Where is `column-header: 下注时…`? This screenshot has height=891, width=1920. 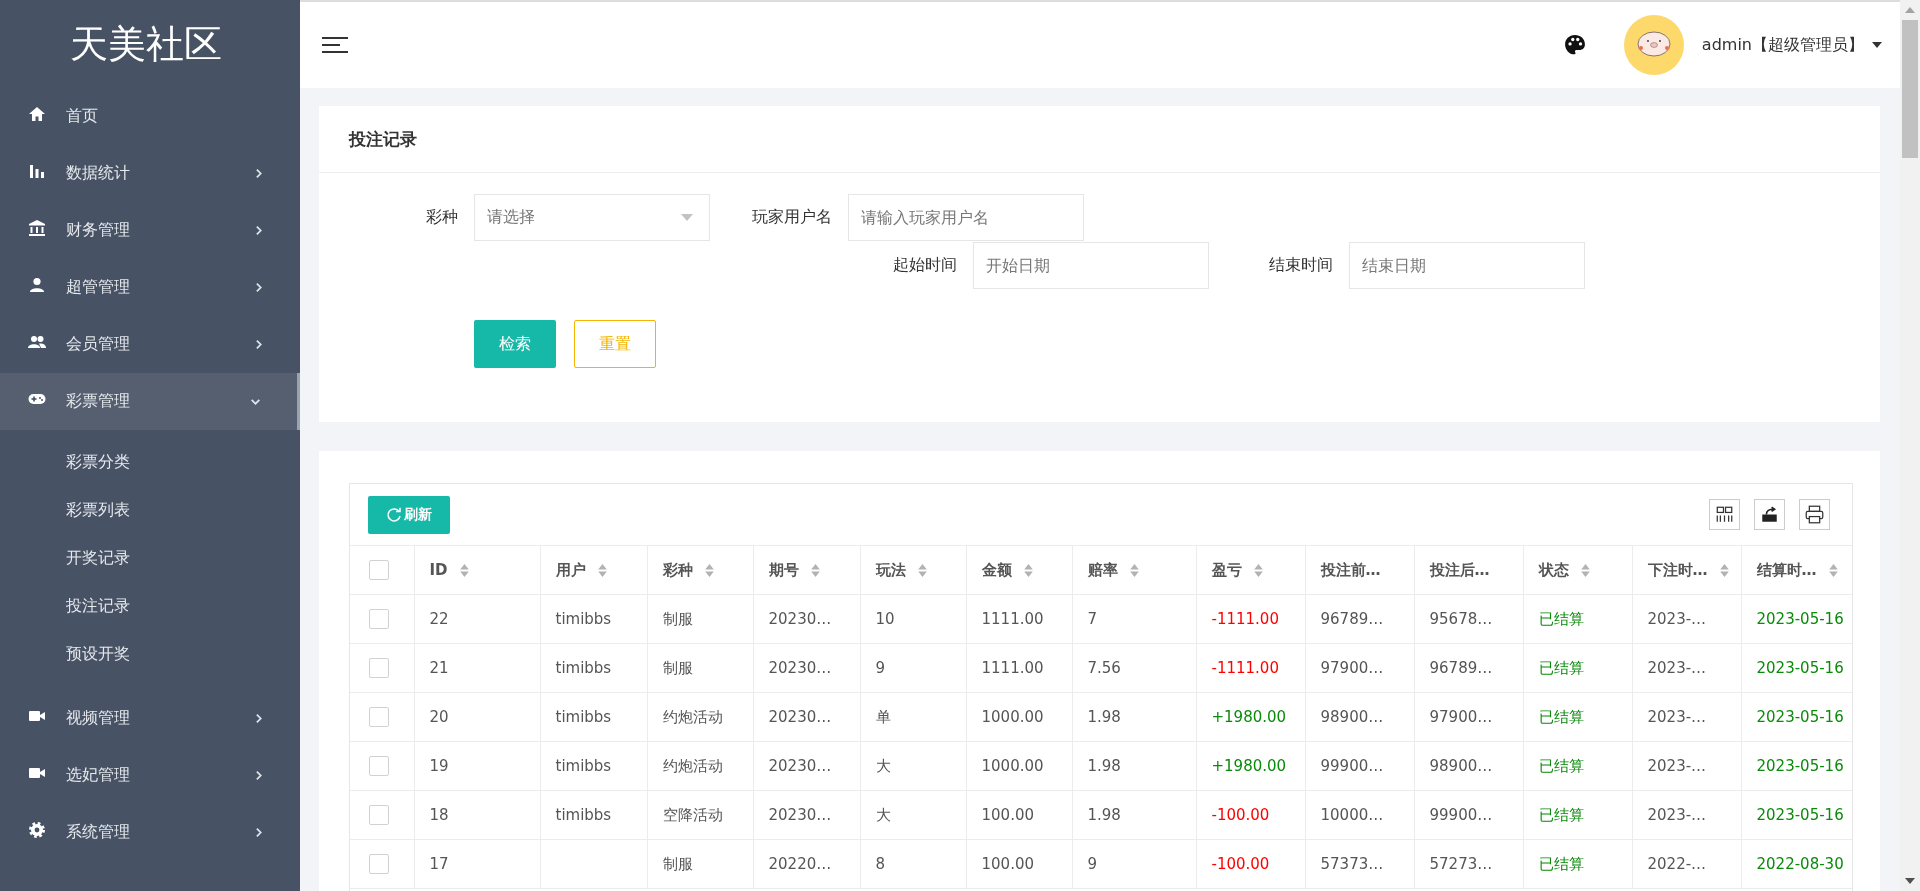
column-header: 下注时… is located at coordinates (1677, 570).